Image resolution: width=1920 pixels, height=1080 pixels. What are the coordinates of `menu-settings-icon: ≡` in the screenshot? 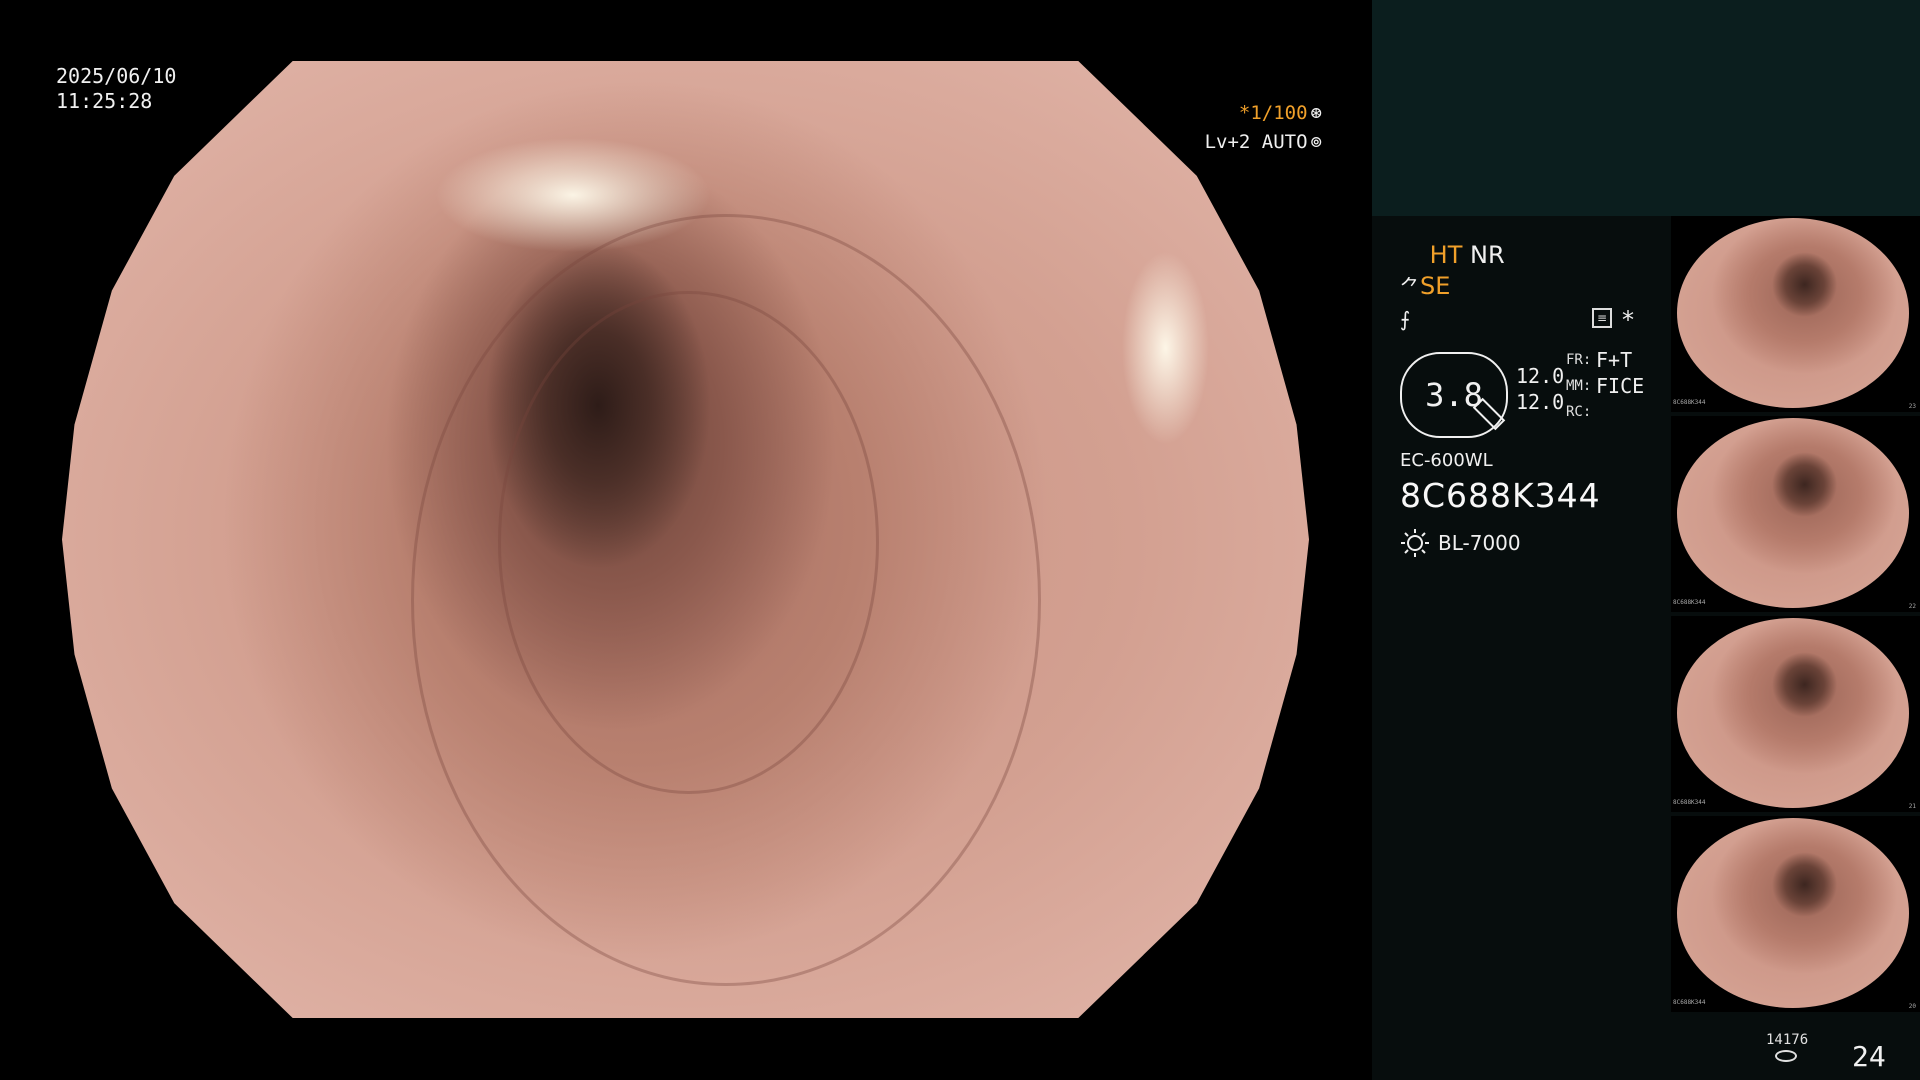 It's located at (1602, 318).